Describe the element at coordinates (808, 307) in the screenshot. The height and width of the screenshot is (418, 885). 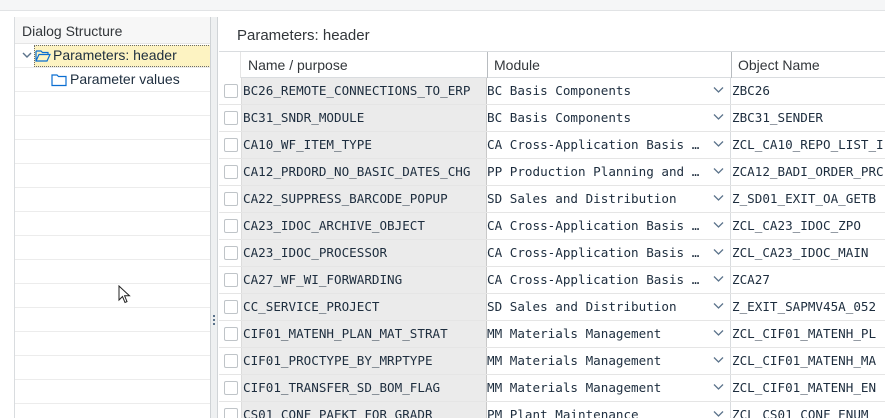
I see `object-name-cell: Z_EXIT_SAPMV45A_052` at that location.